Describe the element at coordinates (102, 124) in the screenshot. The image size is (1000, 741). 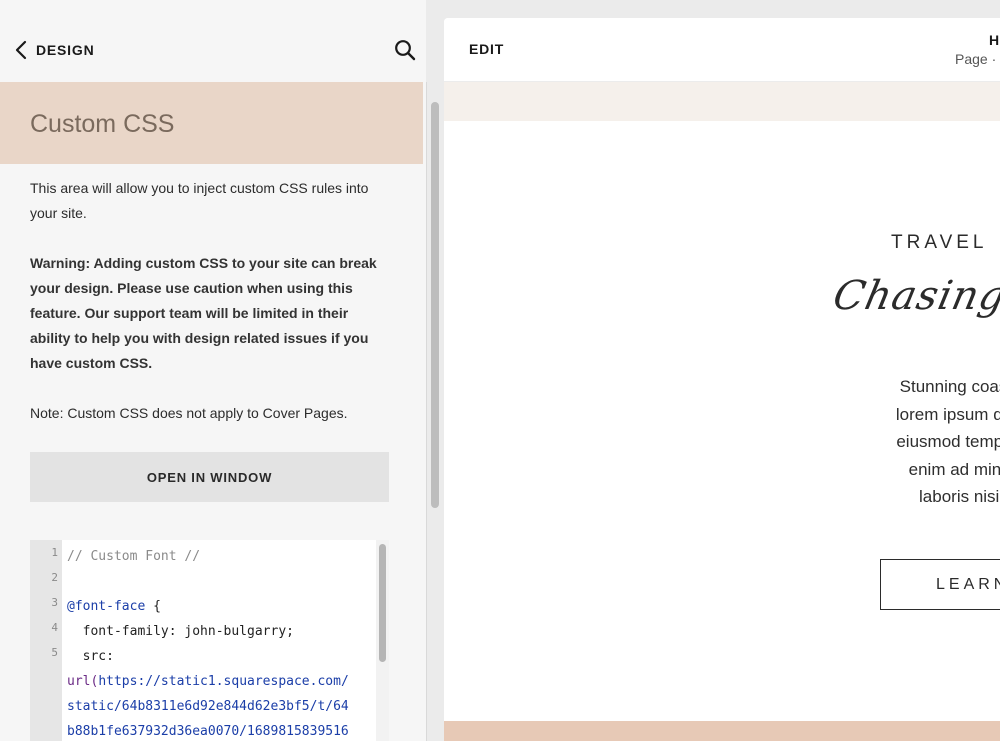
I see `page-title: Custom CSS` at that location.